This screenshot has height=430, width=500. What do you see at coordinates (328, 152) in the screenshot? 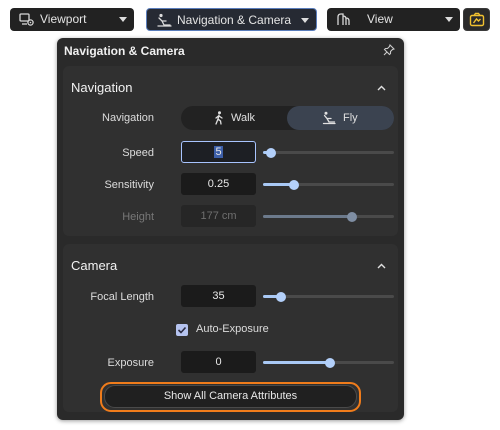
I see `speed-slider` at bounding box center [328, 152].